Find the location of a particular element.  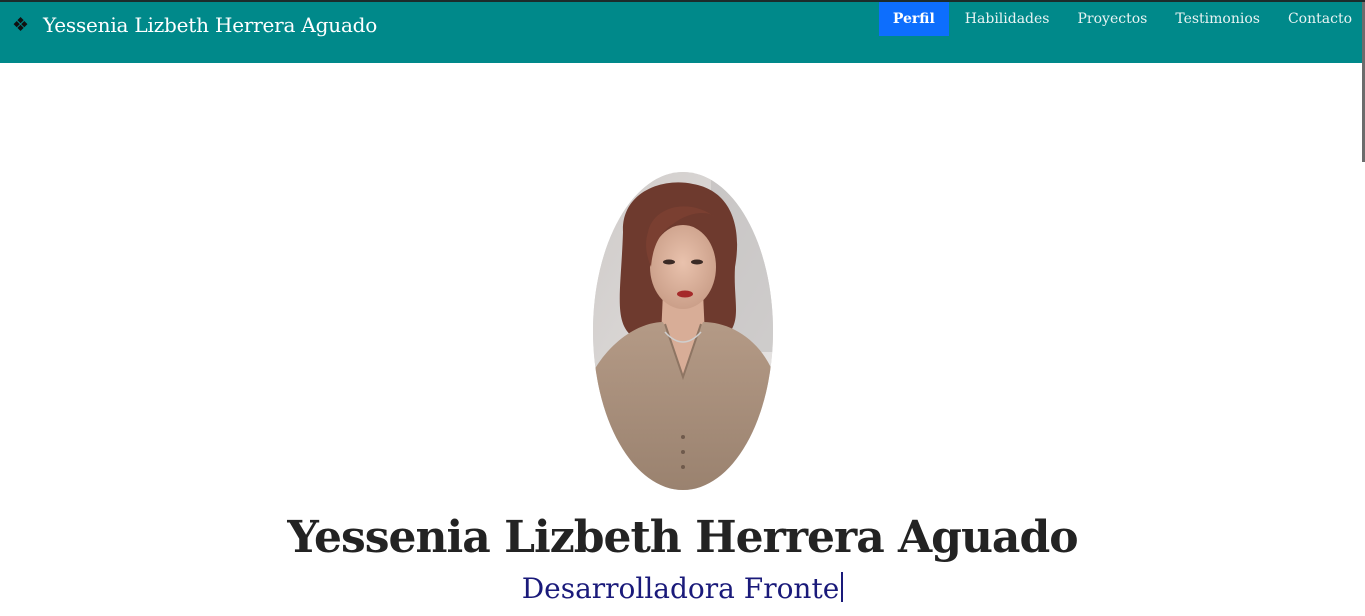

brand: ❖ Yessenia Lizbeth Herrera Aguado is located at coordinates (194, 25).